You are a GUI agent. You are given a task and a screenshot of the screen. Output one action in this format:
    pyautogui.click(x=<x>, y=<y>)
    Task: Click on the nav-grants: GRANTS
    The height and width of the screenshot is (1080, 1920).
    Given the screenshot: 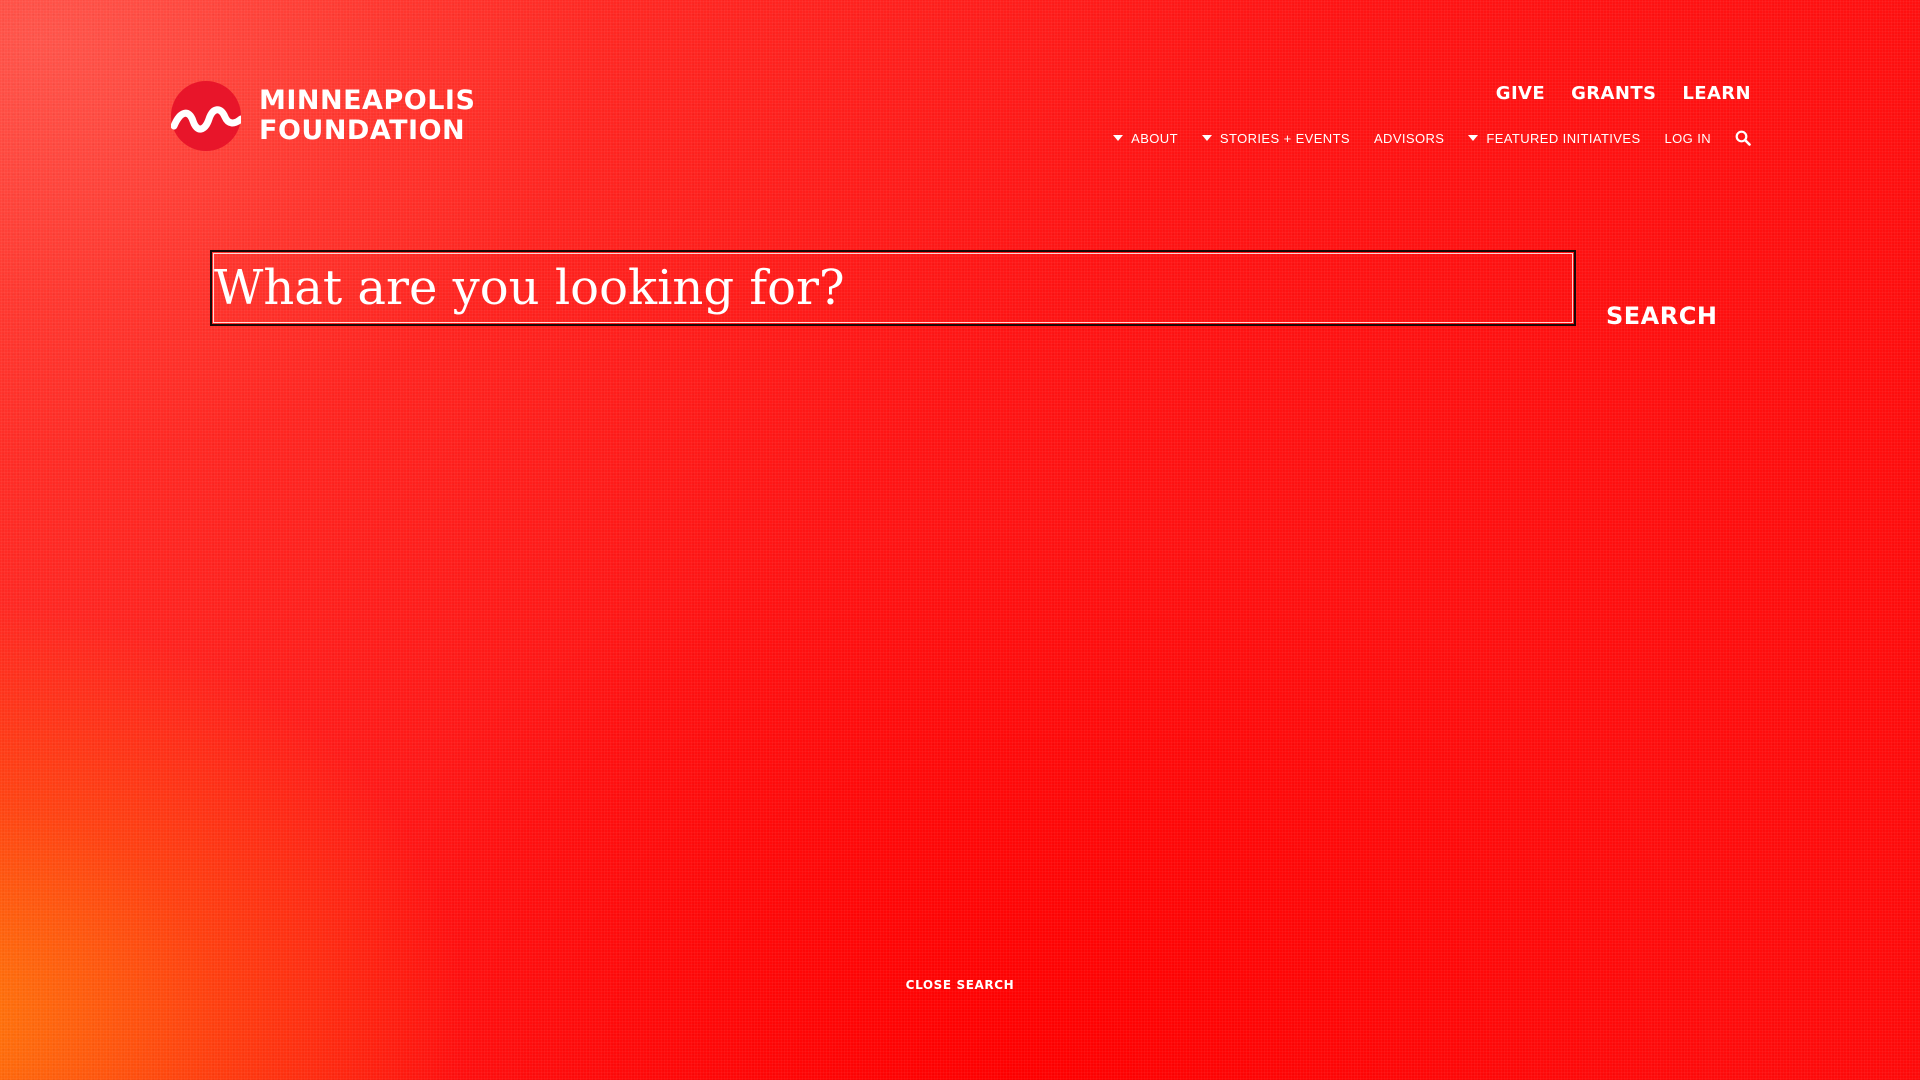 What is the action you would take?
    pyautogui.click(x=1613, y=93)
    